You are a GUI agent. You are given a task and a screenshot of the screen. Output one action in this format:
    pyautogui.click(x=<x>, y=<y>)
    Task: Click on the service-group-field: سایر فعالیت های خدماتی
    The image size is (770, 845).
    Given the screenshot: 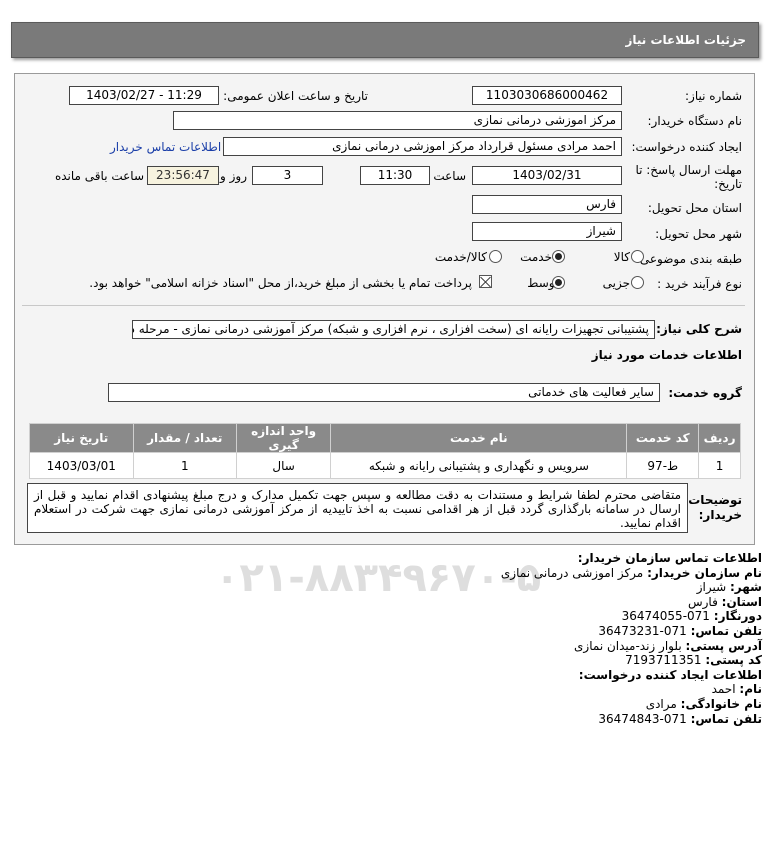 What is the action you would take?
    pyautogui.click(x=384, y=392)
    